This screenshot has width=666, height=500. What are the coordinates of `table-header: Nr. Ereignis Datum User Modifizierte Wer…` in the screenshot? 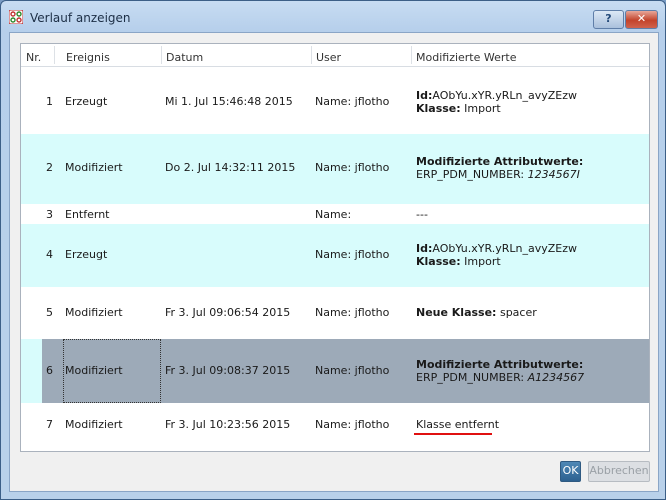 It's located at (335, 55).